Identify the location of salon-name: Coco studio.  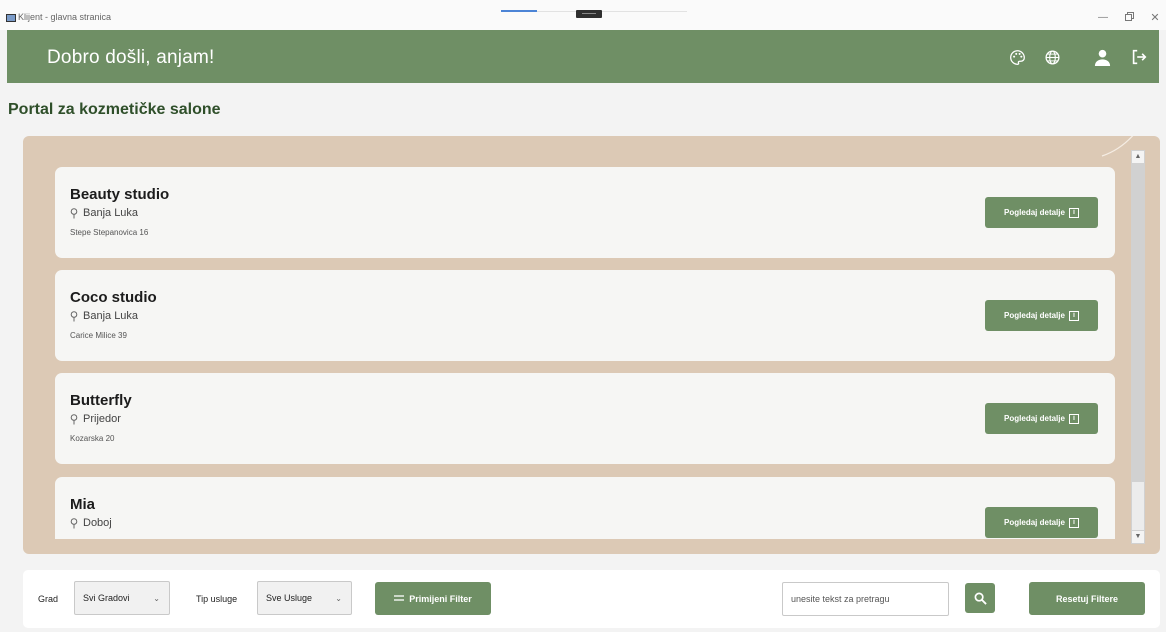
(113, 297).